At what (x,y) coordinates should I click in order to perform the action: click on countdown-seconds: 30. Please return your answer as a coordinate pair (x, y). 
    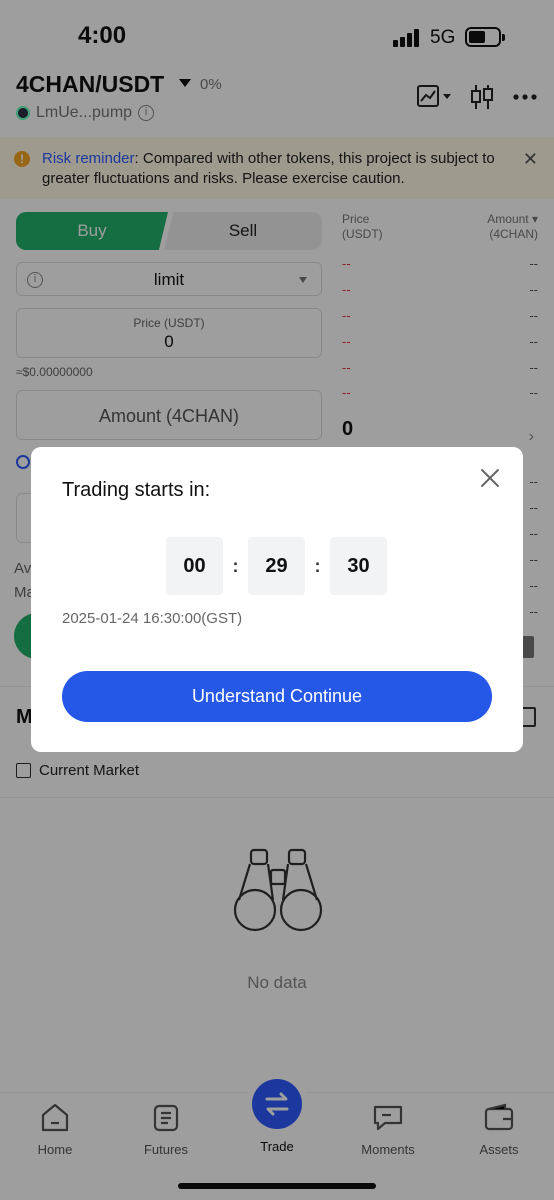
    Looking at the image, I should click on (358, 566).